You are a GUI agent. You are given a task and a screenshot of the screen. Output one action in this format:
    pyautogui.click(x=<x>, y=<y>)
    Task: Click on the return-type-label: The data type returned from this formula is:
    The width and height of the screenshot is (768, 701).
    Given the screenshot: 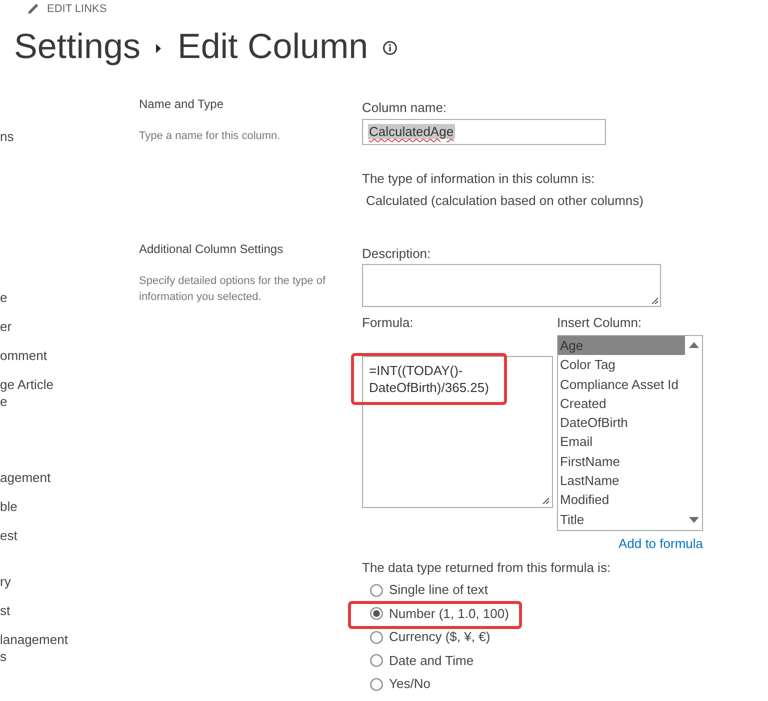 What is the action you would take?
    pyautogui.click(x=486, y=568)
    